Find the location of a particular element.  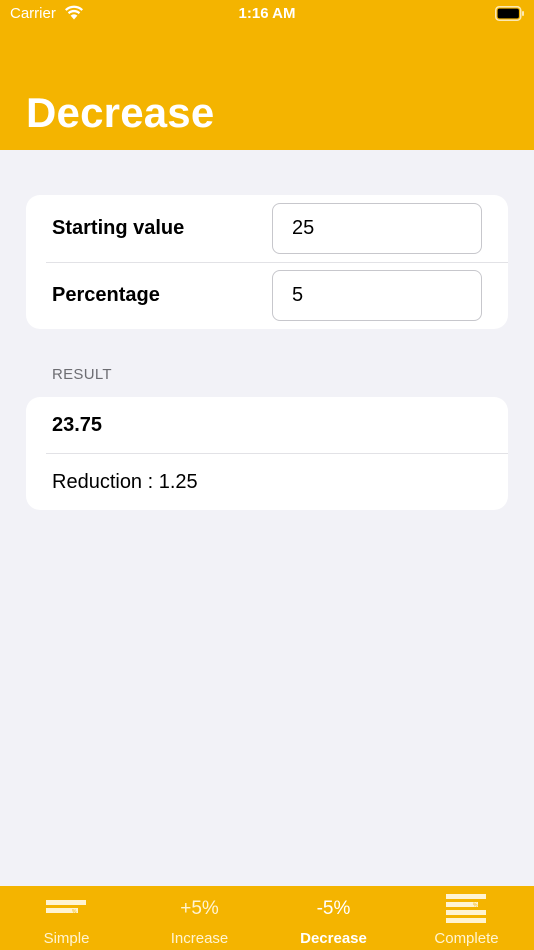

simple-percent-icon: % is located at coordinates (66, 907).